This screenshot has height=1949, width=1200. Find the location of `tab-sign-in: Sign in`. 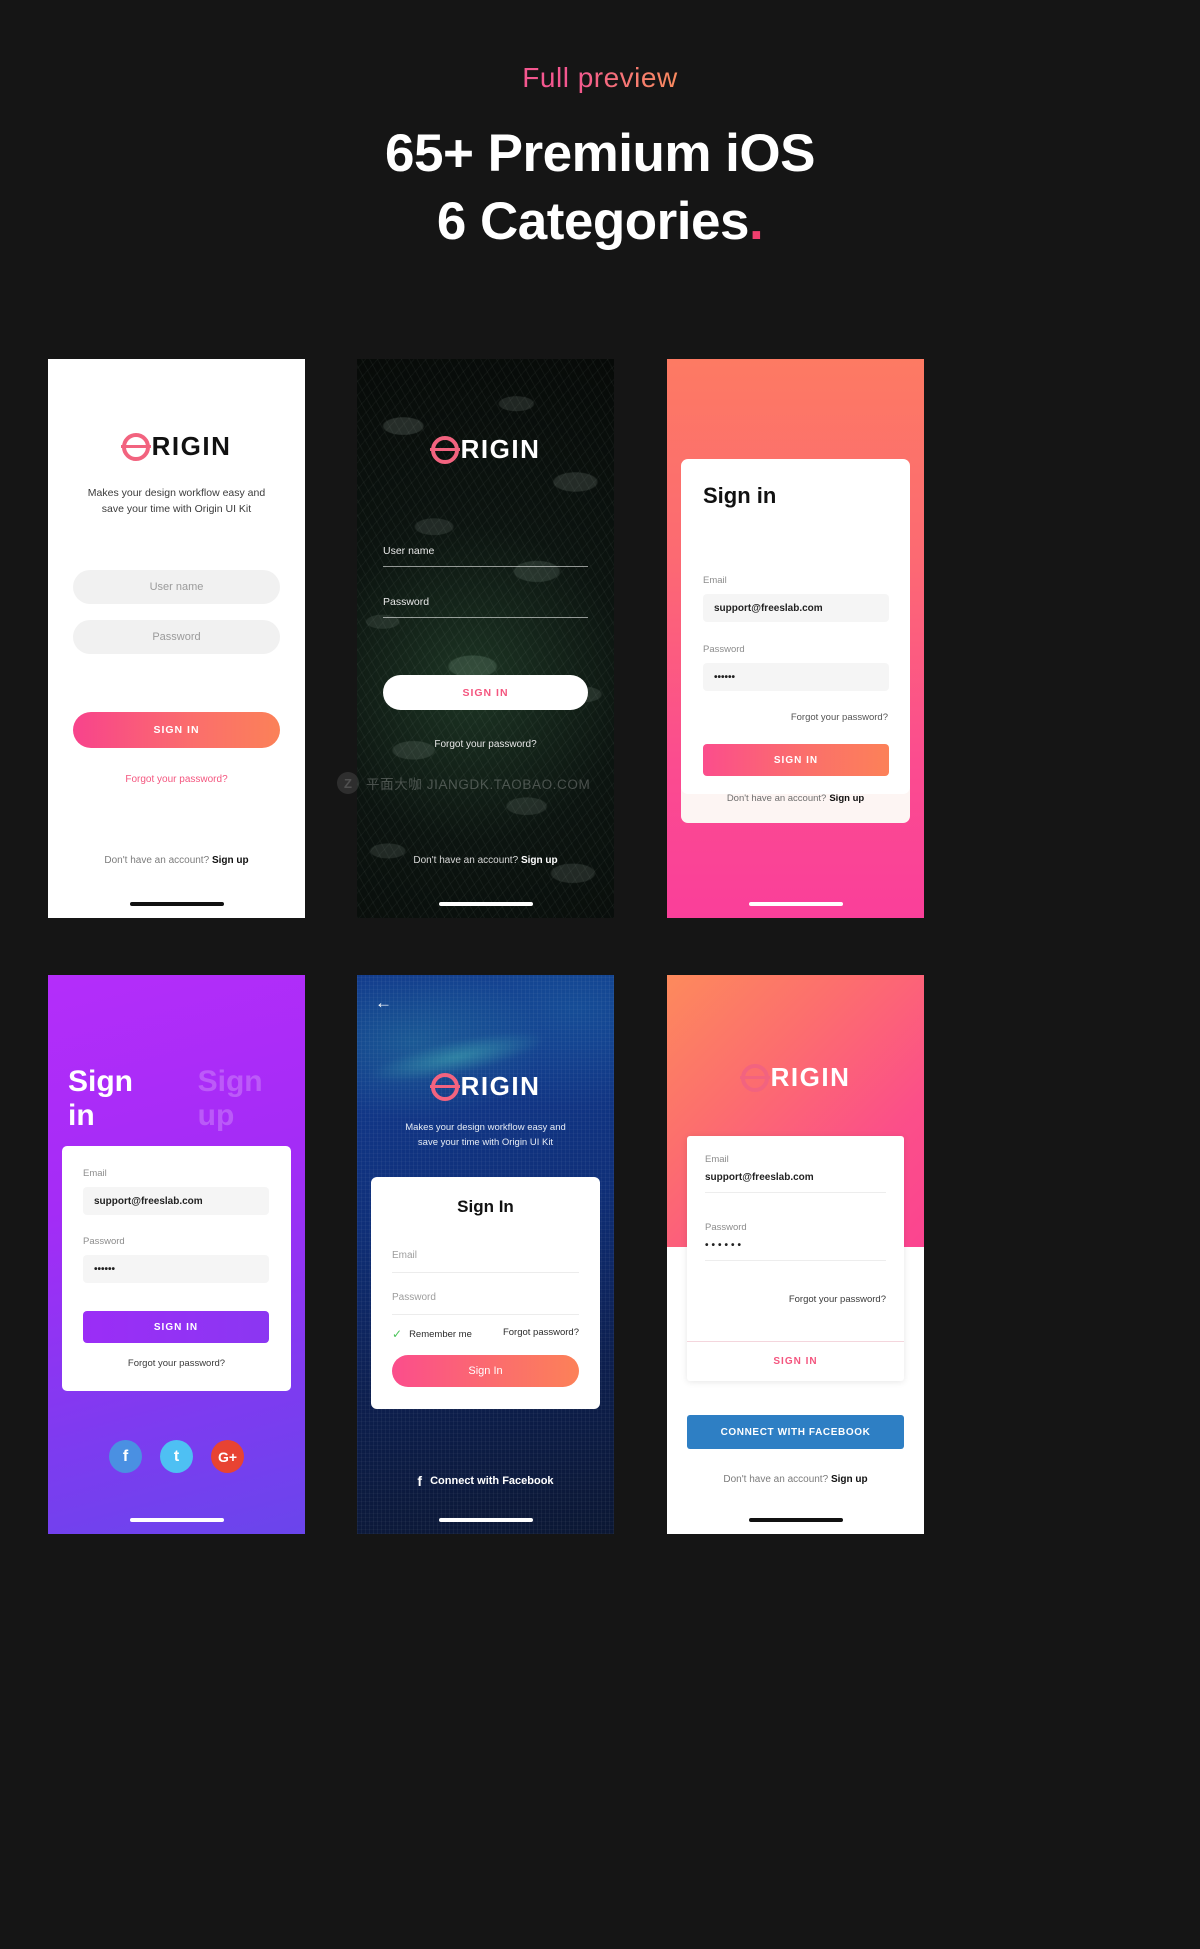

tab-sign-in: Sign in is located at coordinates (117, 1099).